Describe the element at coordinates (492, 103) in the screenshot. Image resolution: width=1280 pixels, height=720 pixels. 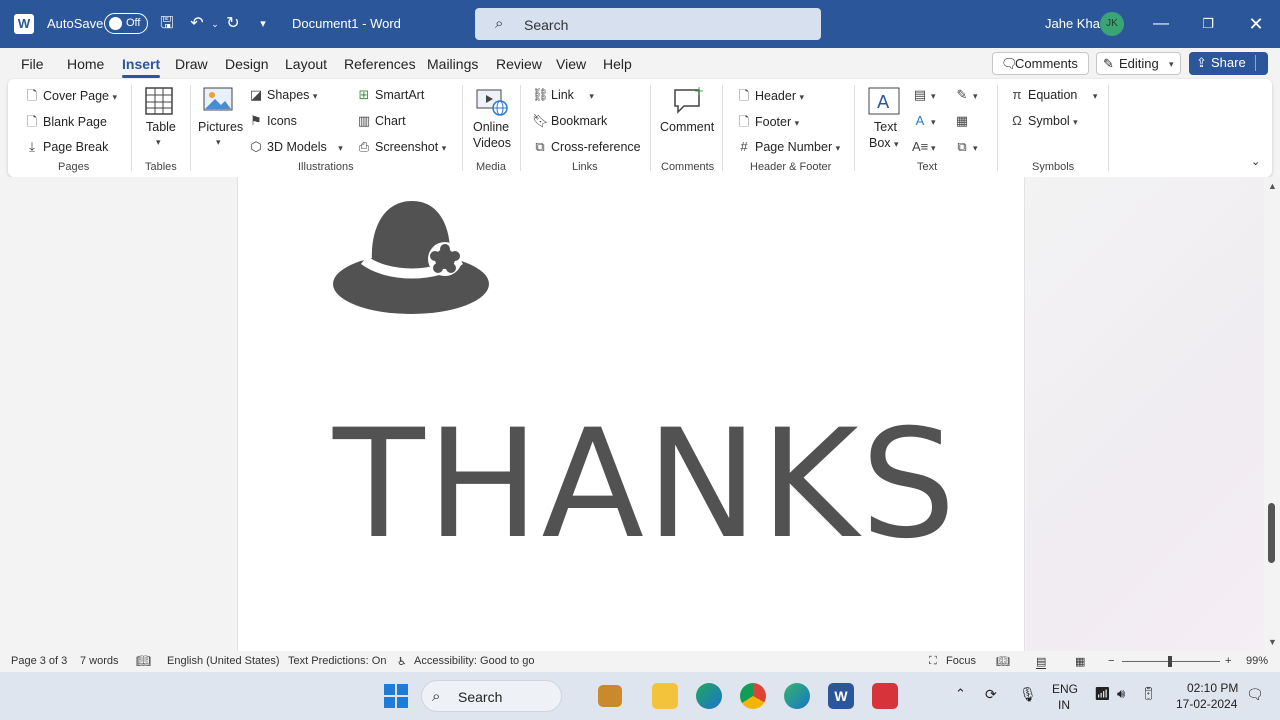
I see `online-videos-icon` at that location.